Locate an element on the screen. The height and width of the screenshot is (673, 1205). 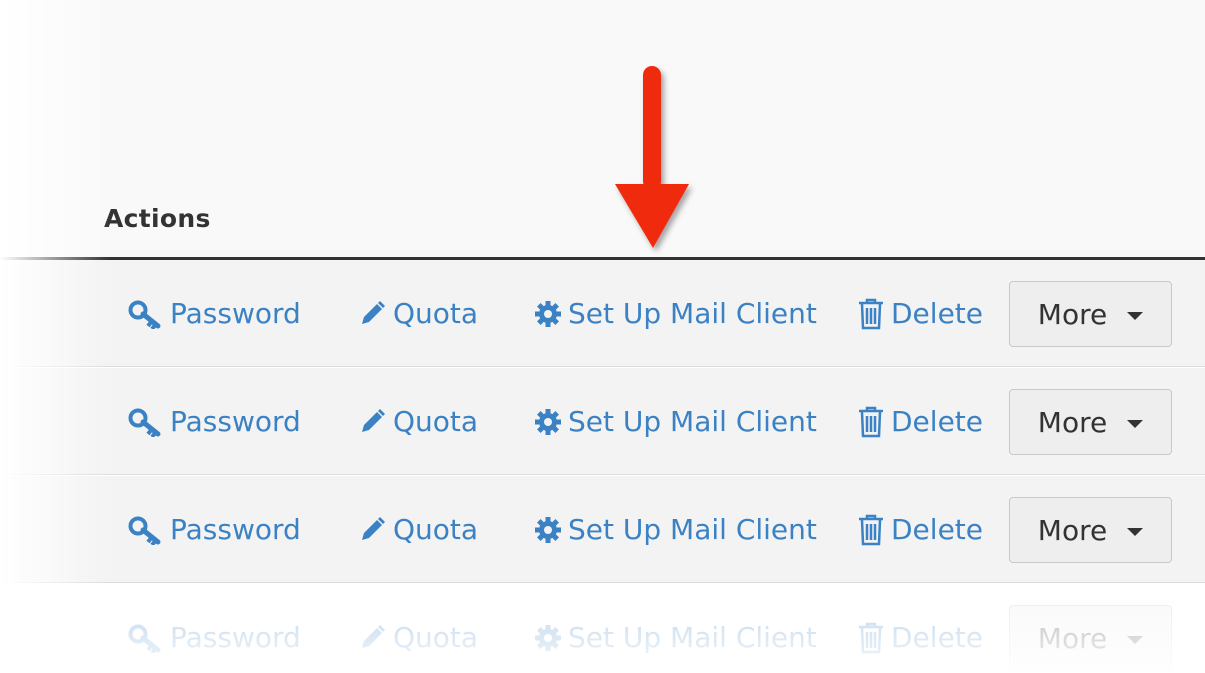
arrow-down-icon is located at coordinates (652, 157).